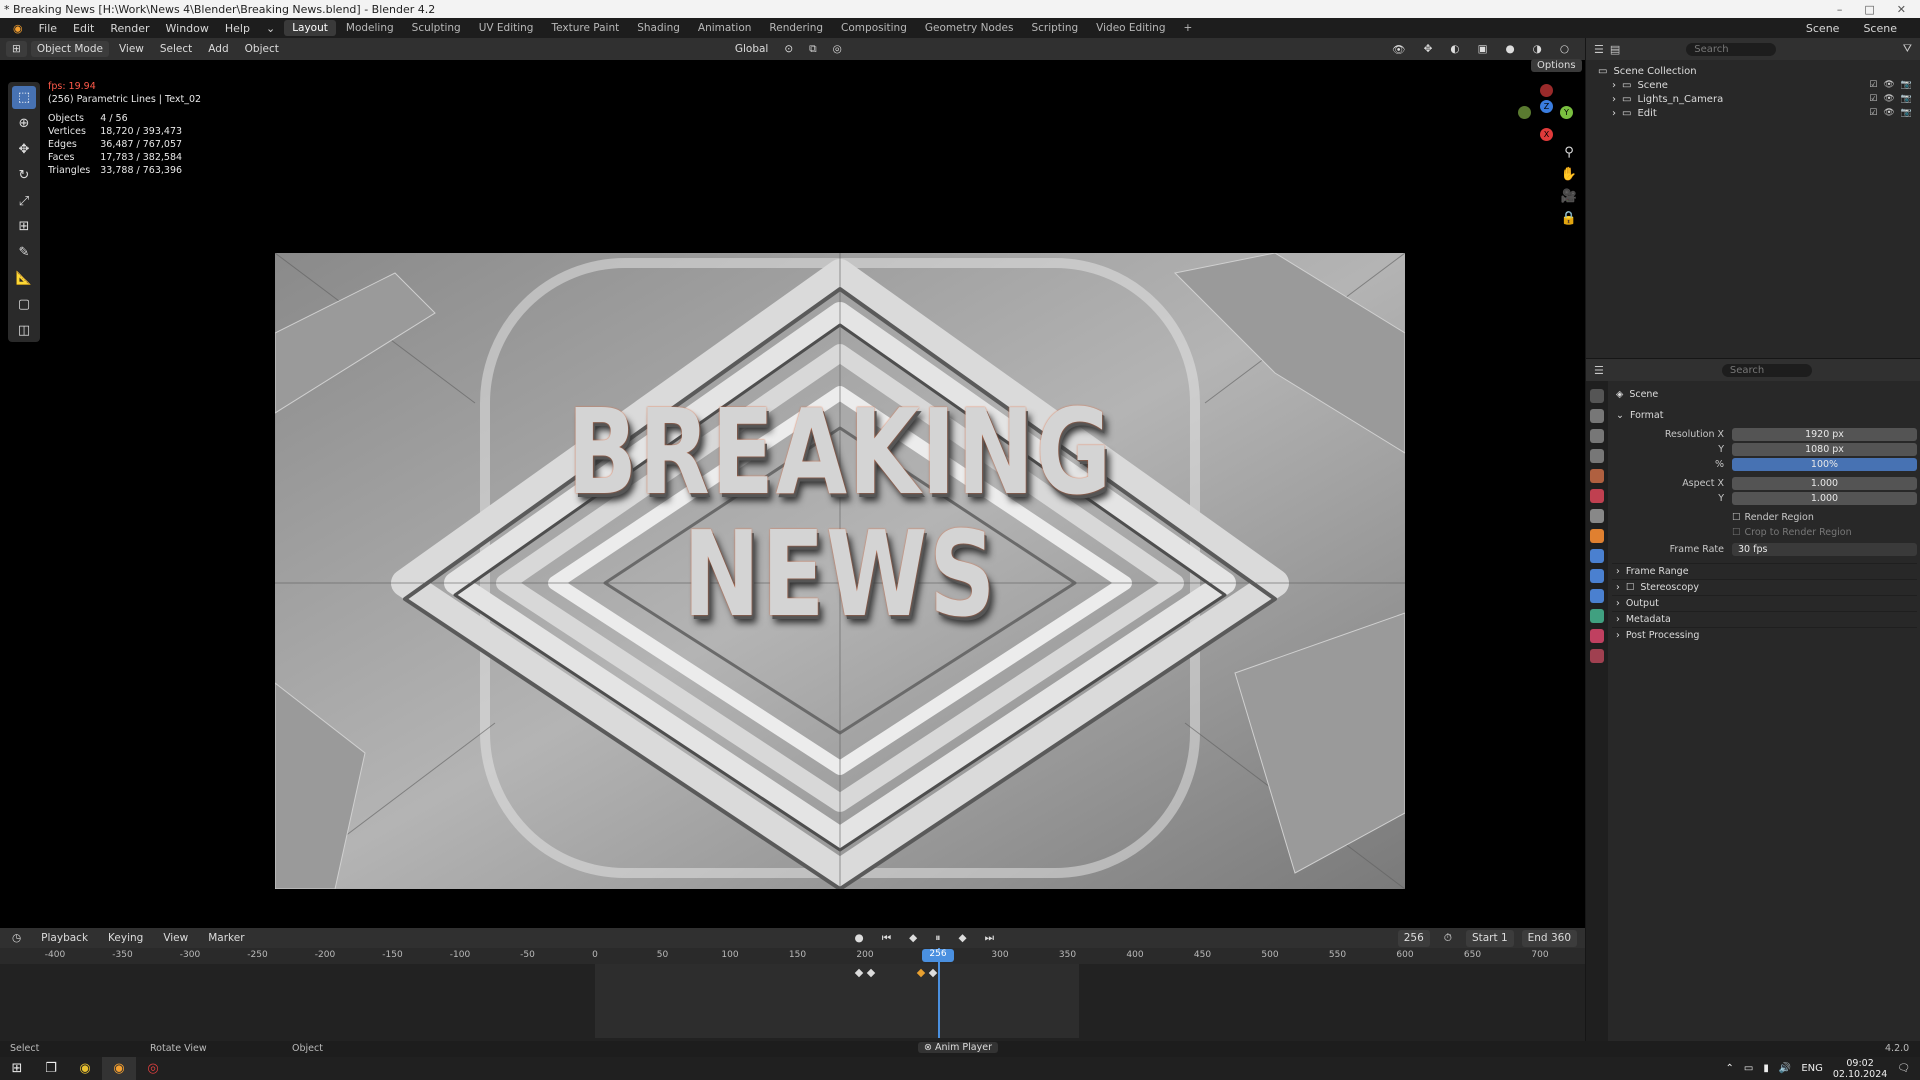 This screenshot has width=1920, height=1080. Describe the element at coordinates (886, 938) in the screenshot. I see `jump-start-icon: ⏮` at that location.